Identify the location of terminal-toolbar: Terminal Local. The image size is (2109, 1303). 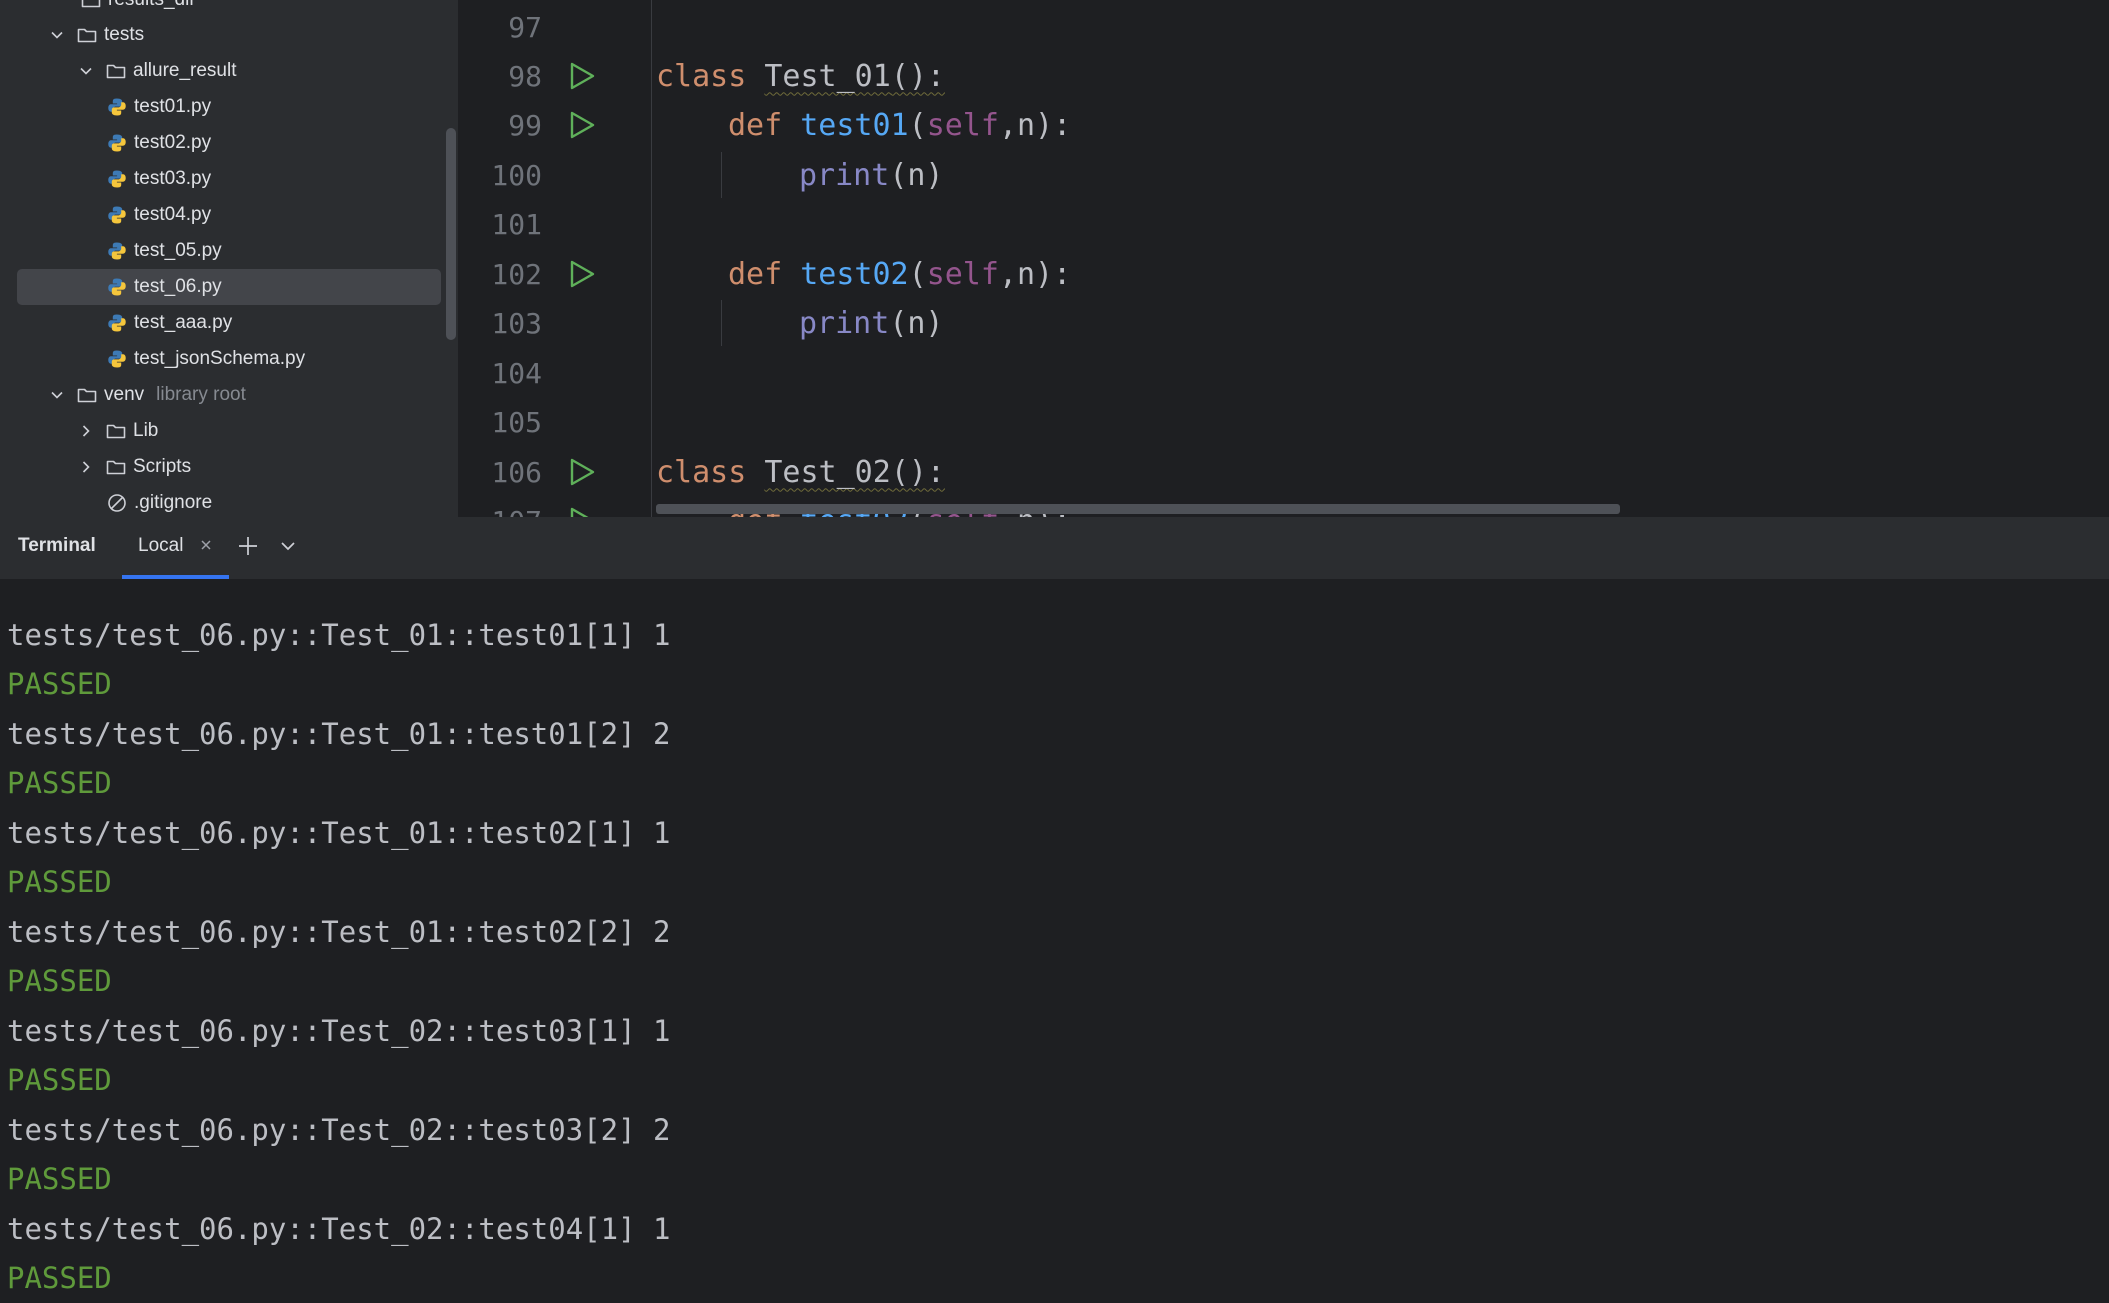
(1054, 548).